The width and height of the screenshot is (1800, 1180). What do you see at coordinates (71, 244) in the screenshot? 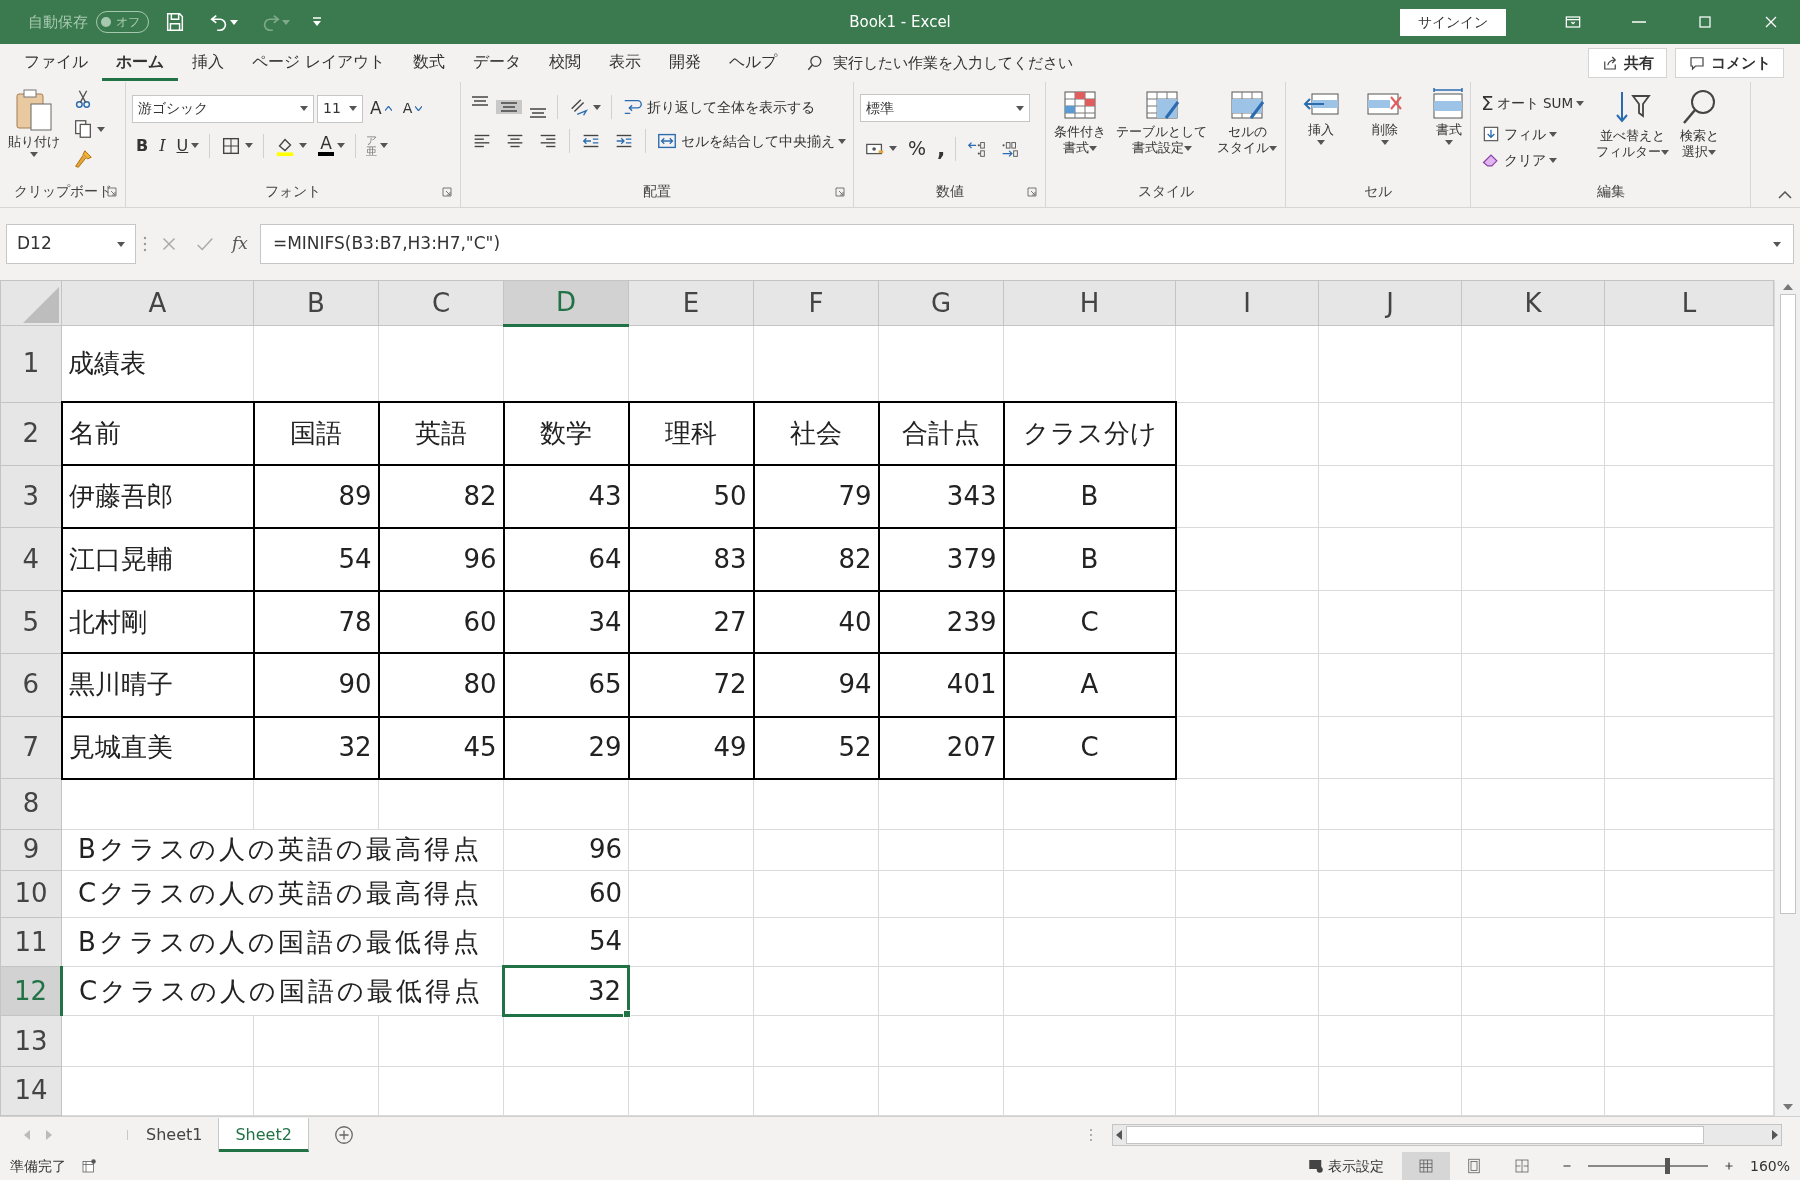
I see `name-box: D12` at bounding box center [71, 244].